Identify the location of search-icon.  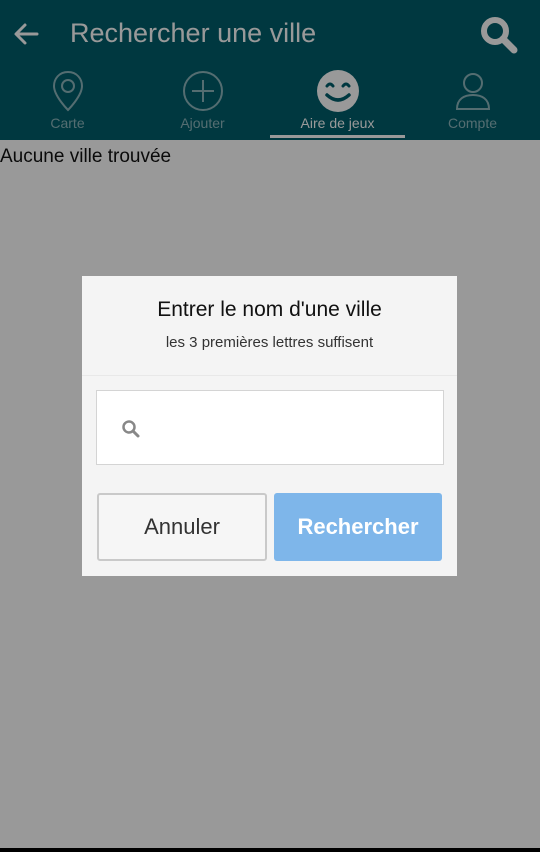
(131, 429).